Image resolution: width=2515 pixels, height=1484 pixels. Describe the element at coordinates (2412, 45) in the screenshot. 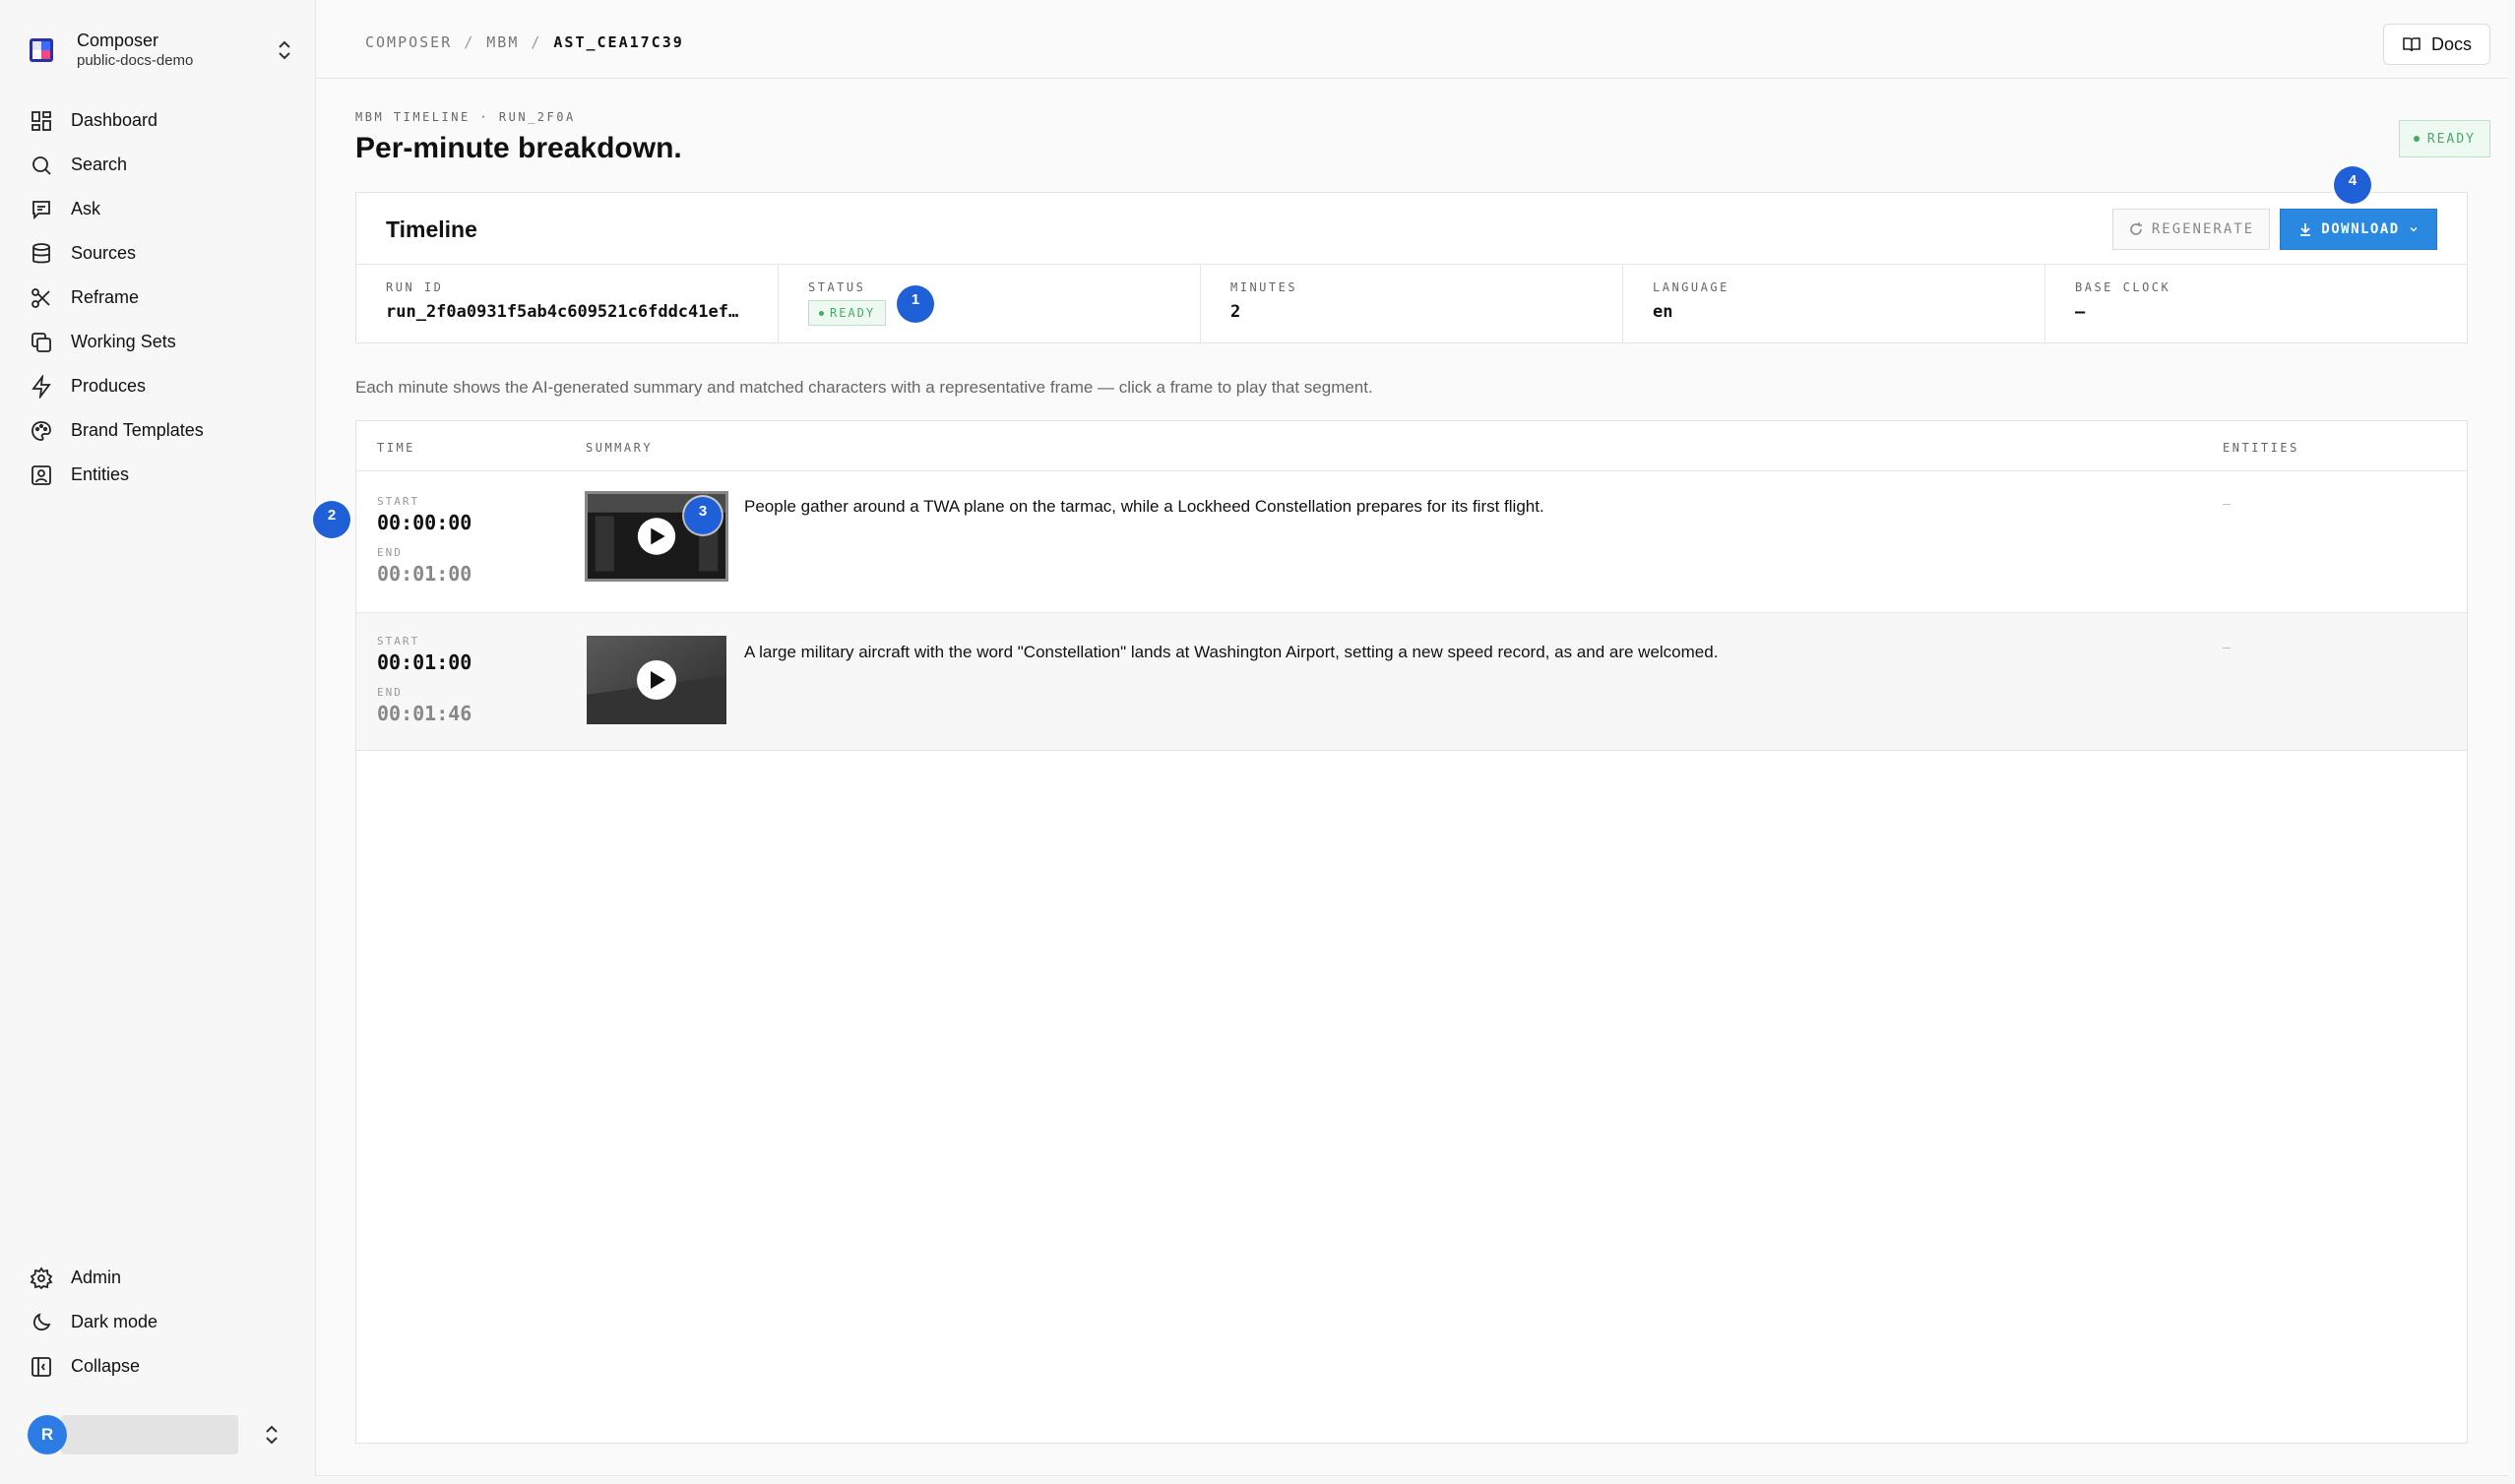

I see `book-icon` at that location.